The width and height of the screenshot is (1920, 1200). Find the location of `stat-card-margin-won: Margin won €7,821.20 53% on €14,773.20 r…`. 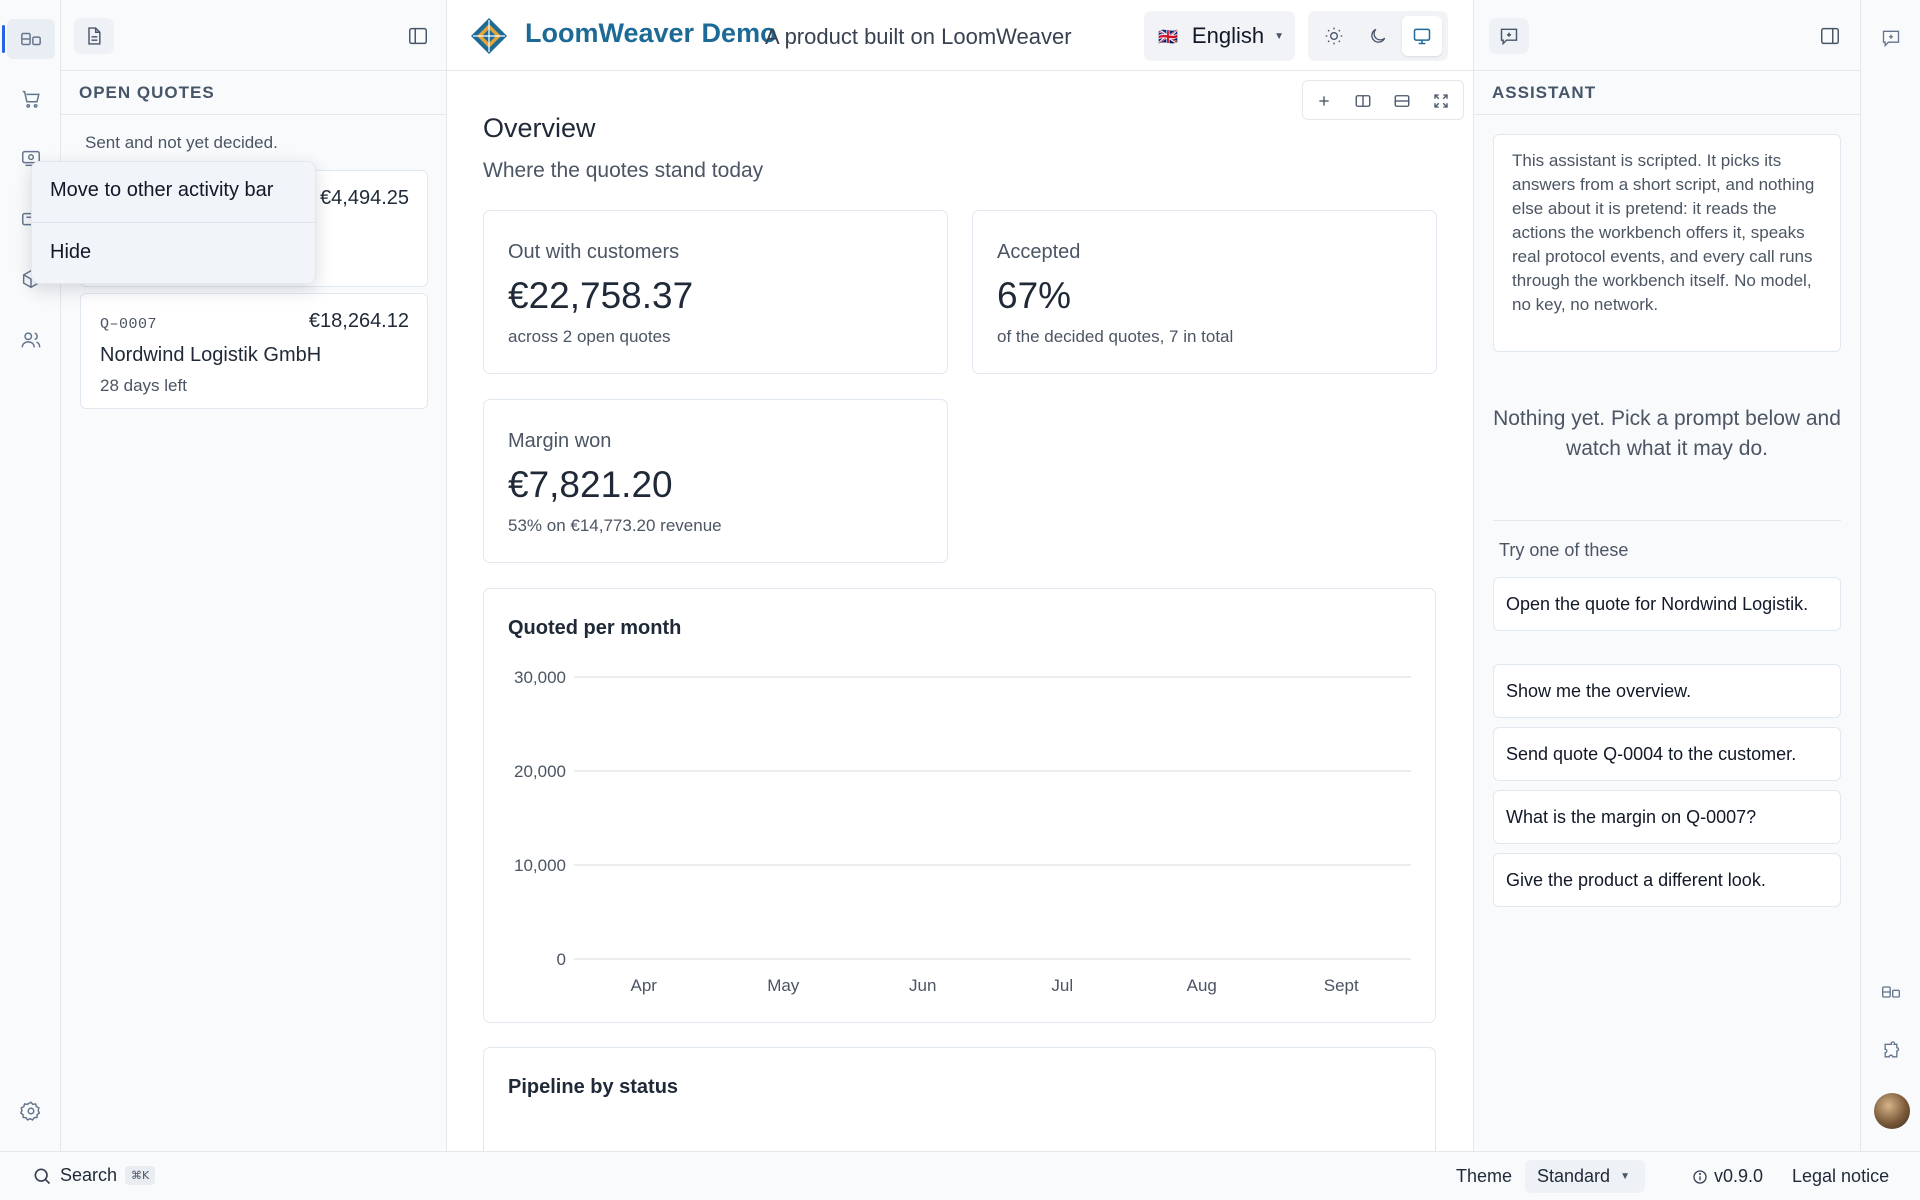

stat-card-margin-won: Margin won €7,821.20 53% on €14,773.20 r… is located at coordinates (715, 481).